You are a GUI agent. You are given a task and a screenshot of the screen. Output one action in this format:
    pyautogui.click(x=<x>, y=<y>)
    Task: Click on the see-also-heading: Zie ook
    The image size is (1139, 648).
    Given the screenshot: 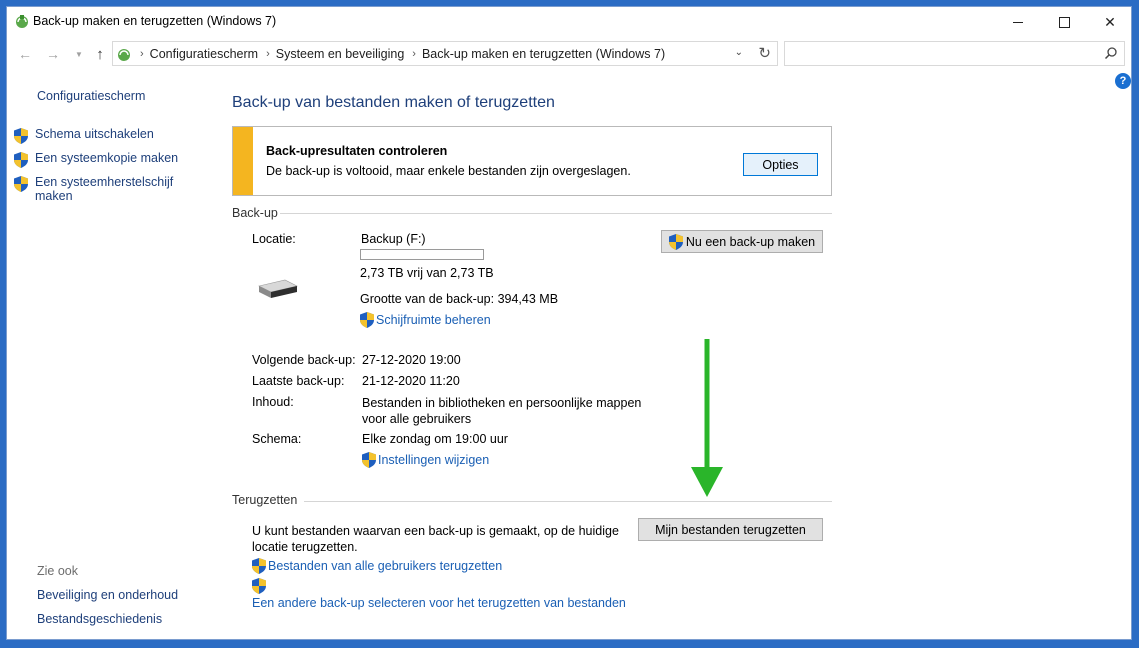 What is the action you would take?
    pyautogui.click(x=57, y=571)
    